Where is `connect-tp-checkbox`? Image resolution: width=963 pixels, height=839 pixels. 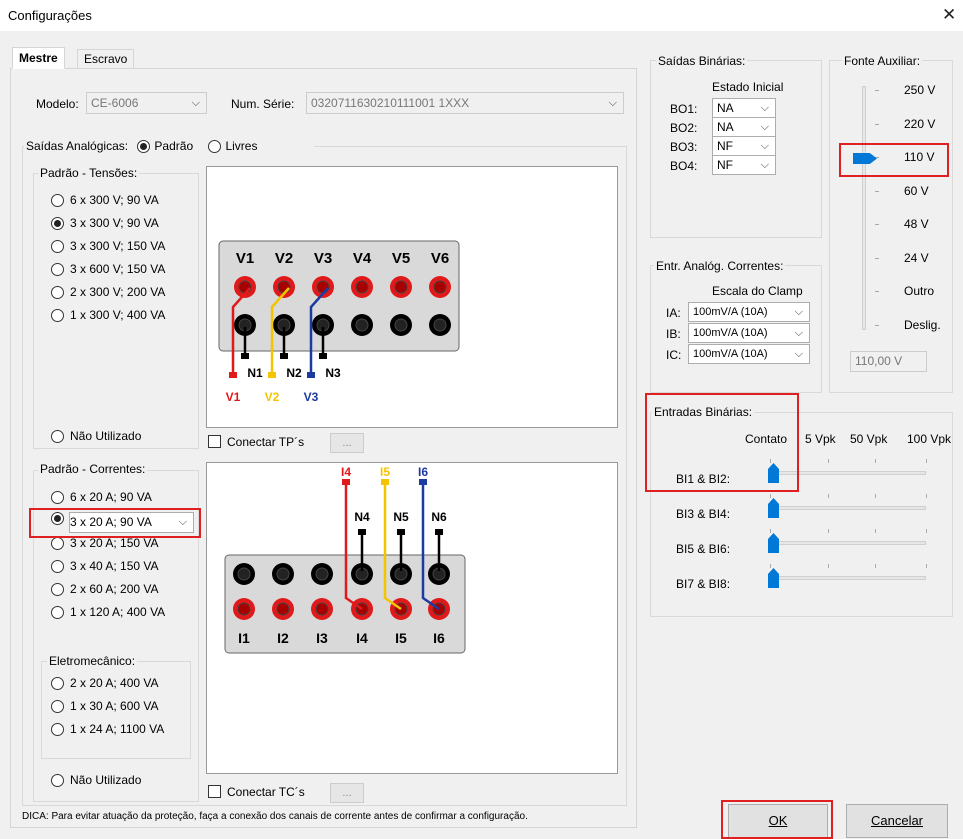
connect-tp-checkbox is located at coordinates (214, 442).